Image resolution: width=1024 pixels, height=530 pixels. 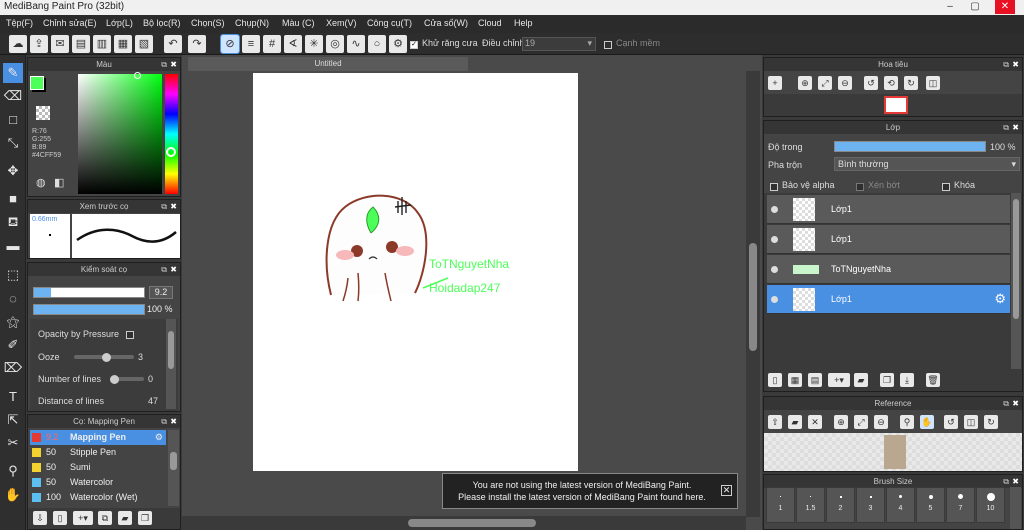 What do you see at coordinates (861, 422) in the screenshot?
I see `ref-fit-icon: ⤢` at bounding box center [861, 422].